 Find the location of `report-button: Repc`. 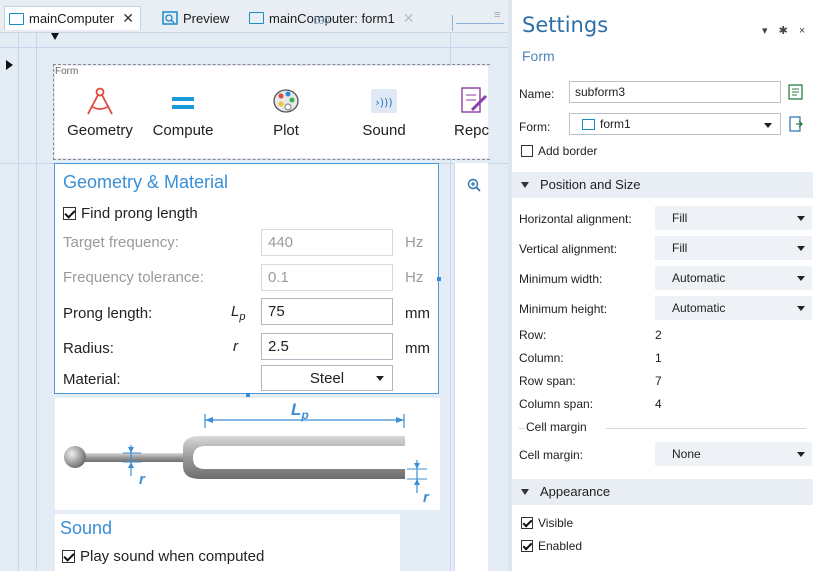

report-button: Repc is located at coordinates (470, 112).